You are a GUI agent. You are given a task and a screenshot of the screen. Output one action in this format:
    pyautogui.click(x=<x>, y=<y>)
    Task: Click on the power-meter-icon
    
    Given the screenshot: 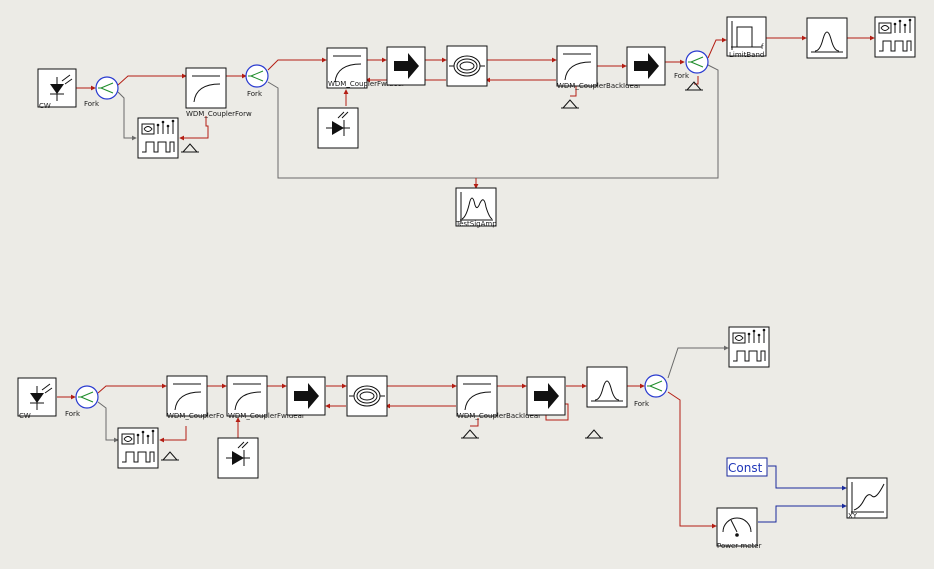 What is the action you would take?
    pyautogui.click(x=737, y=527)
    